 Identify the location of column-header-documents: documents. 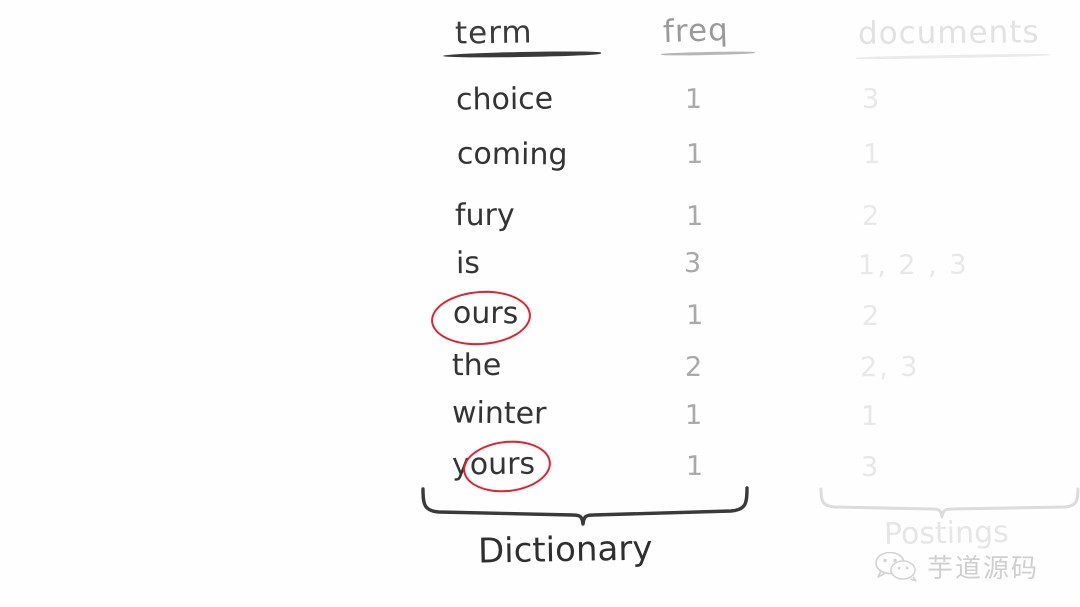
(948, 33).